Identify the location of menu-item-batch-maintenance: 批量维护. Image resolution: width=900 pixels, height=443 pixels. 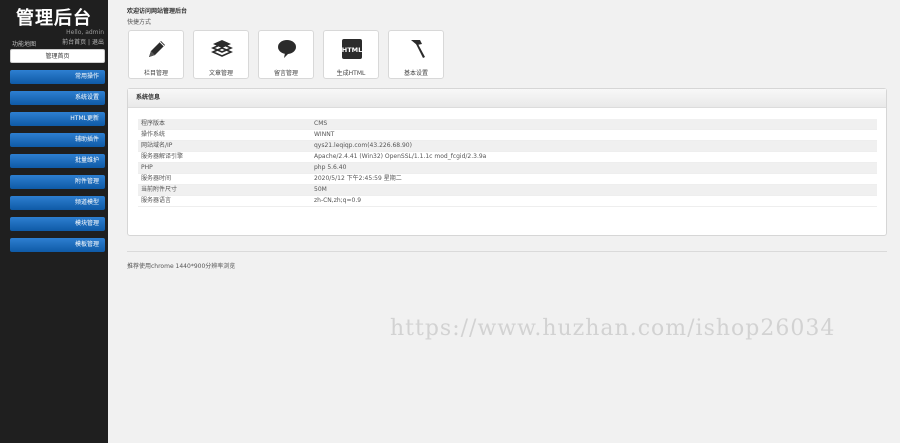
(57, 161).